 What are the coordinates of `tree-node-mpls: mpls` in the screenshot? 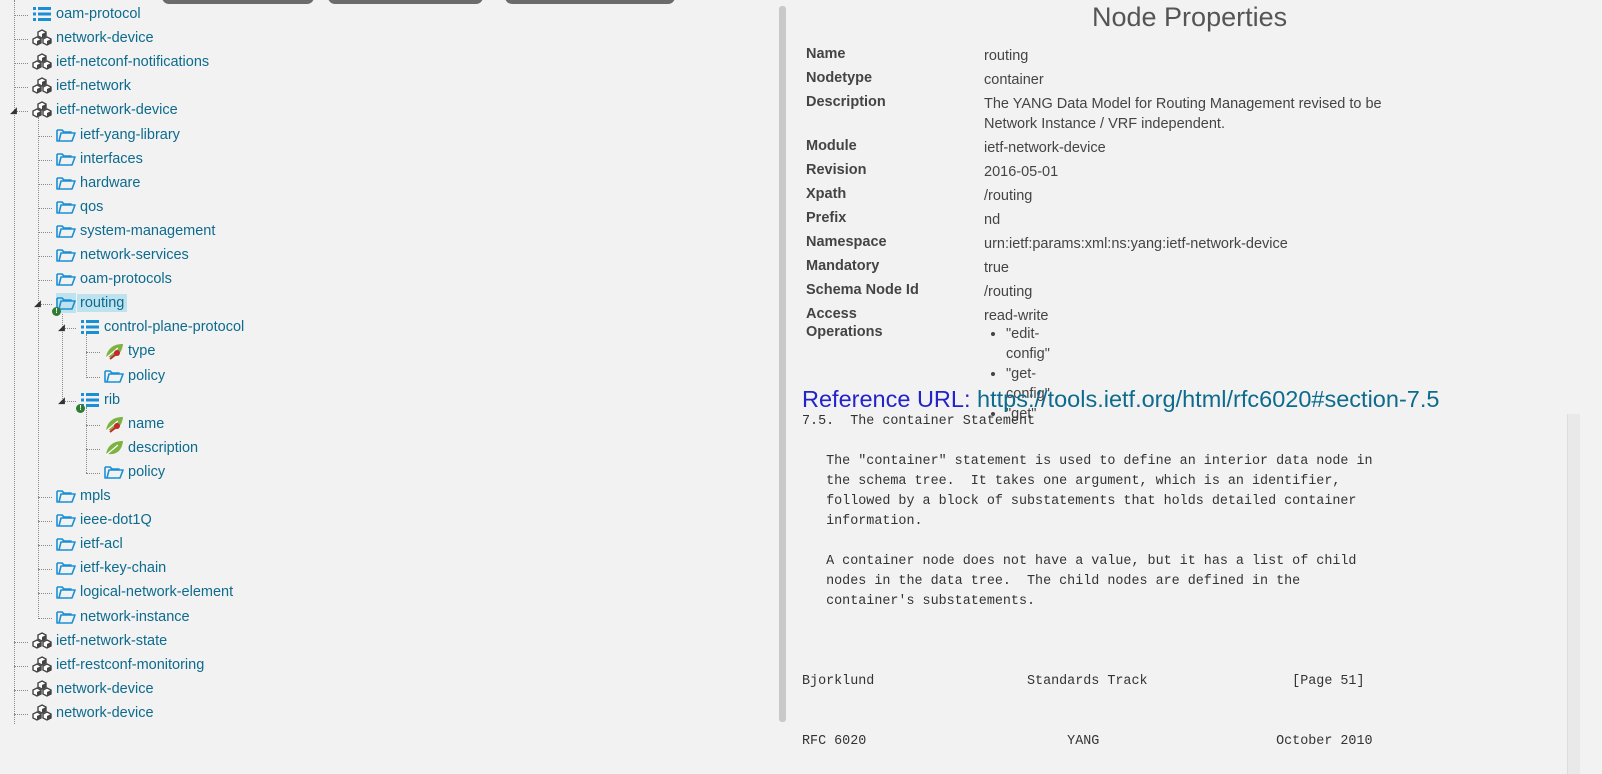 It's located at (83, 496).